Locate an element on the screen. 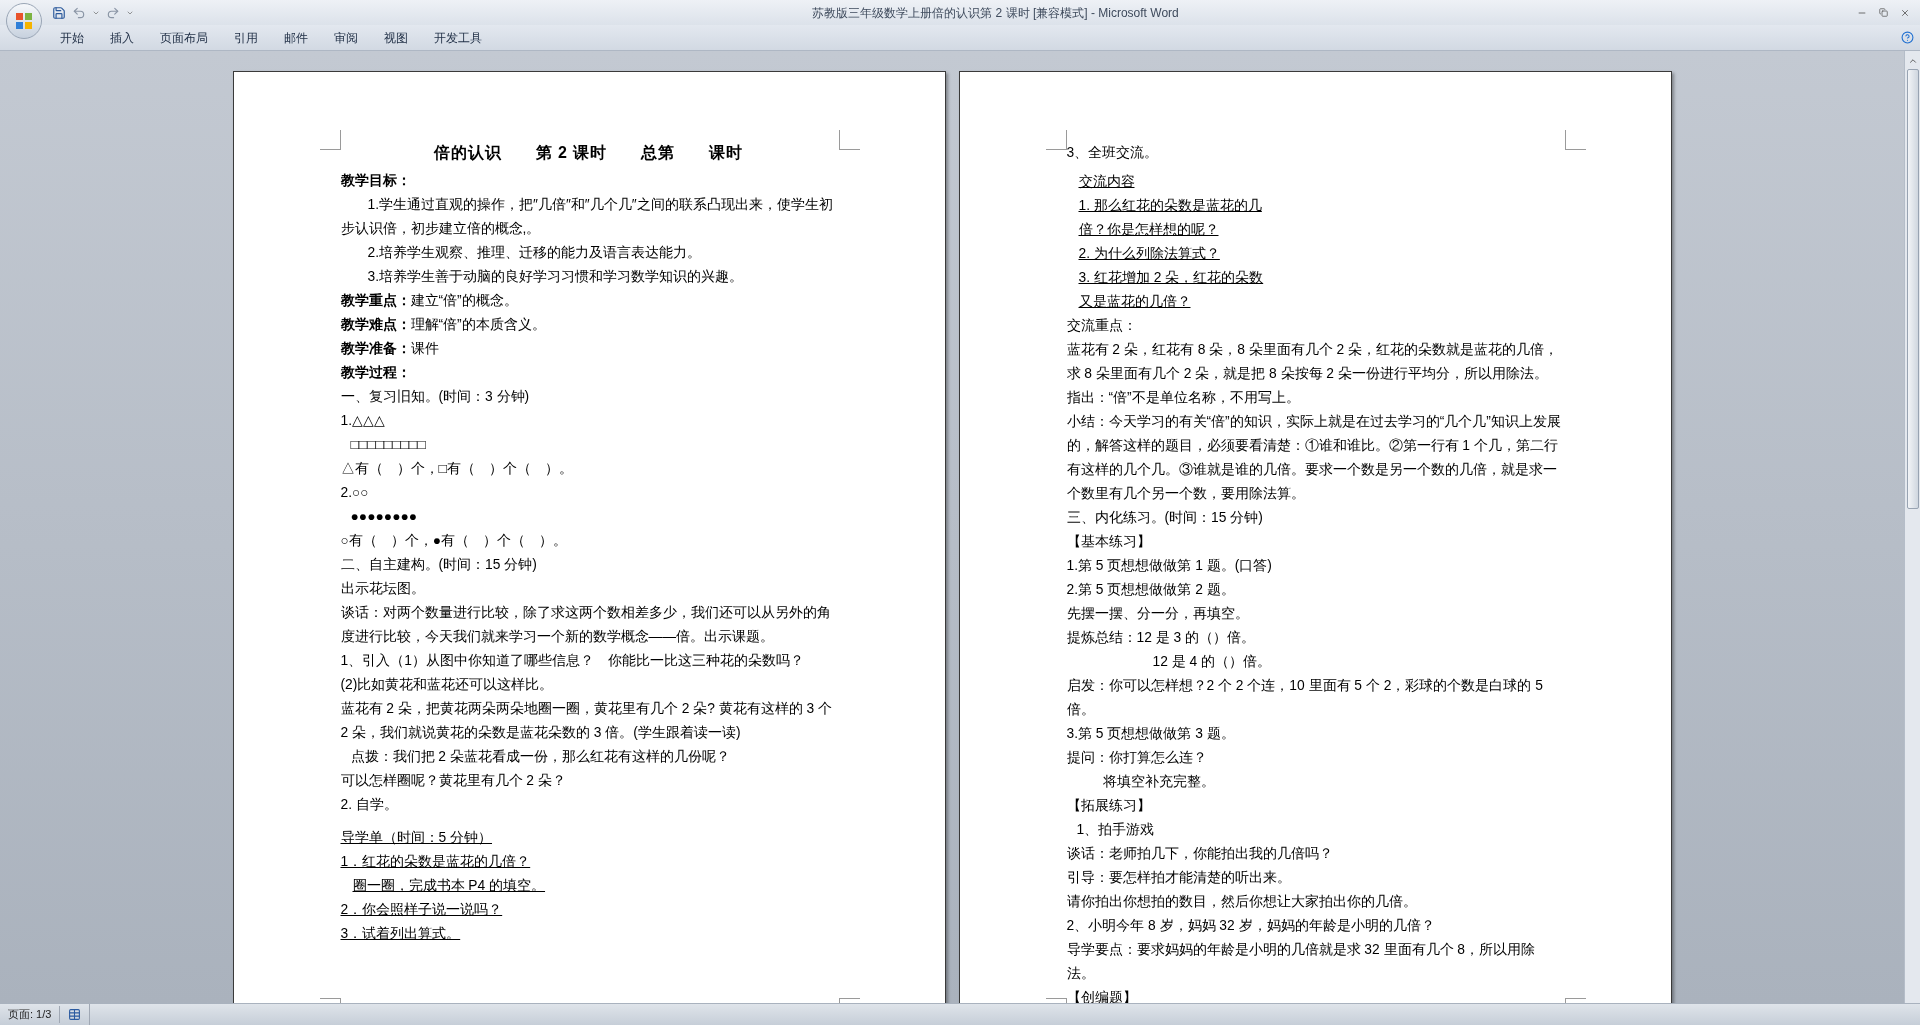 The image size is (1920, 1025). paragraph: 教学准备：课件 is located at coordinates (390, 349).